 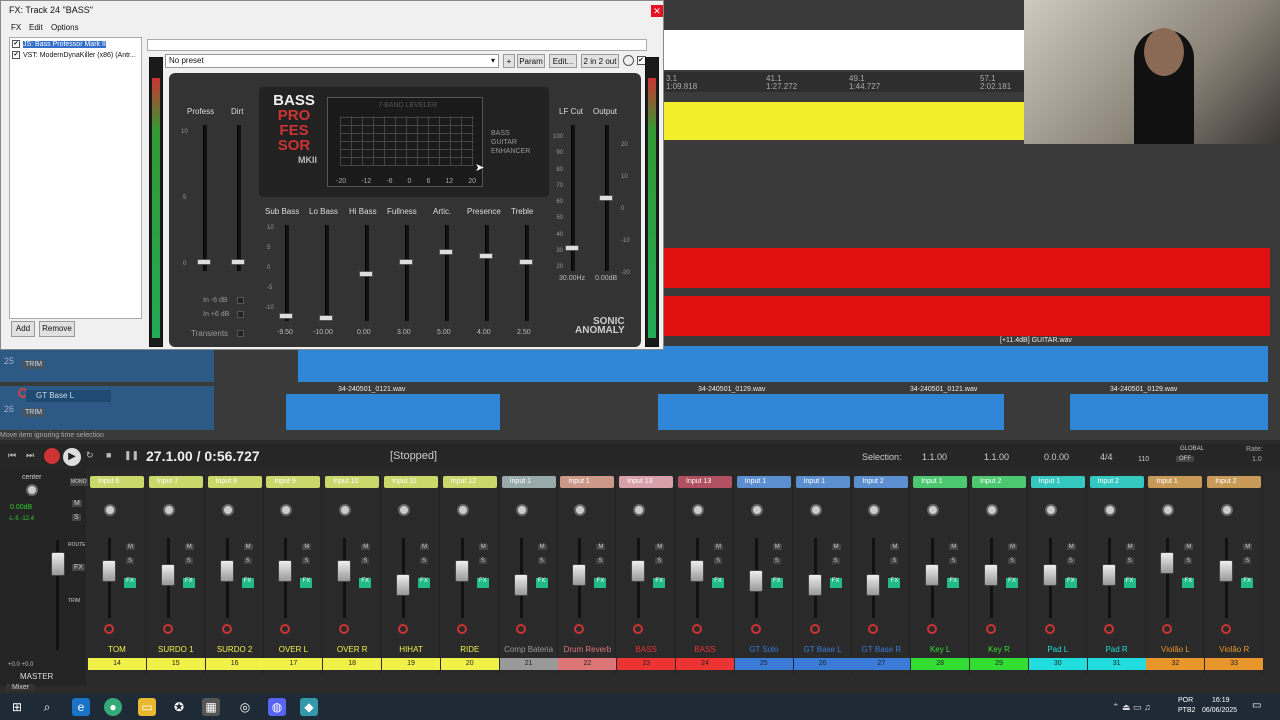 I want to click on record-button, so click(x=52, y=456).